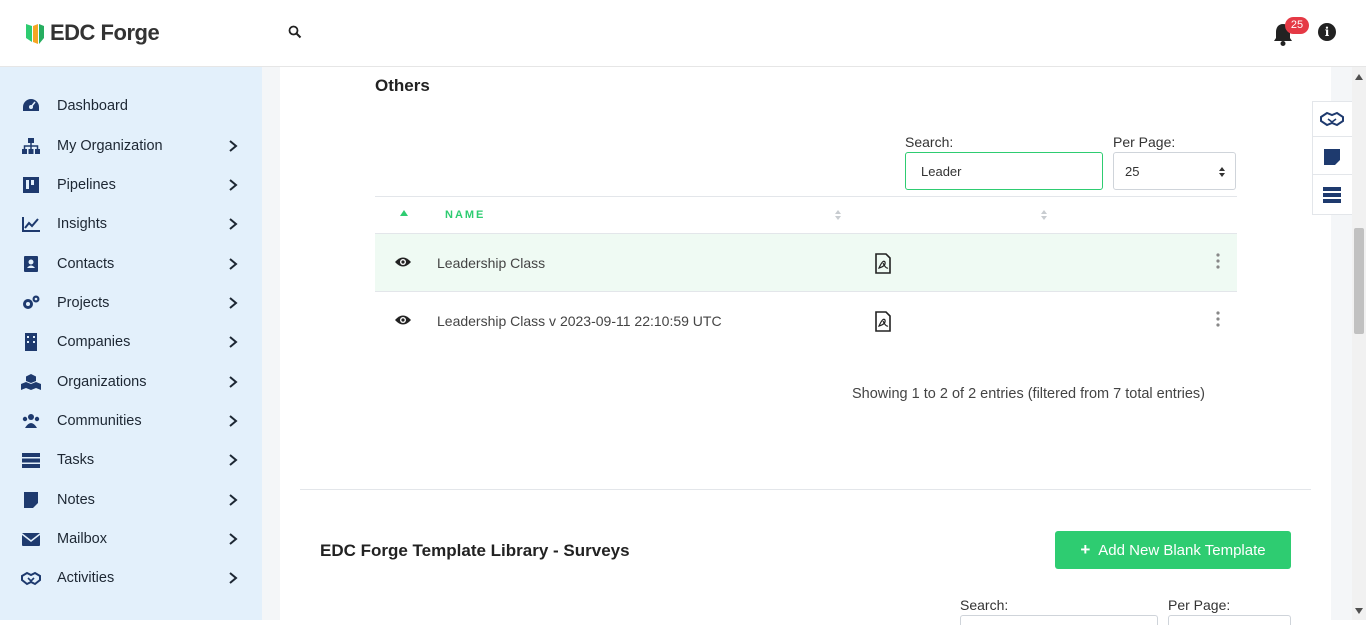  Describe the element at coordinates (131, 460) in the screenshot. I see `sidebar-item-tasks: Tasks` at that location.